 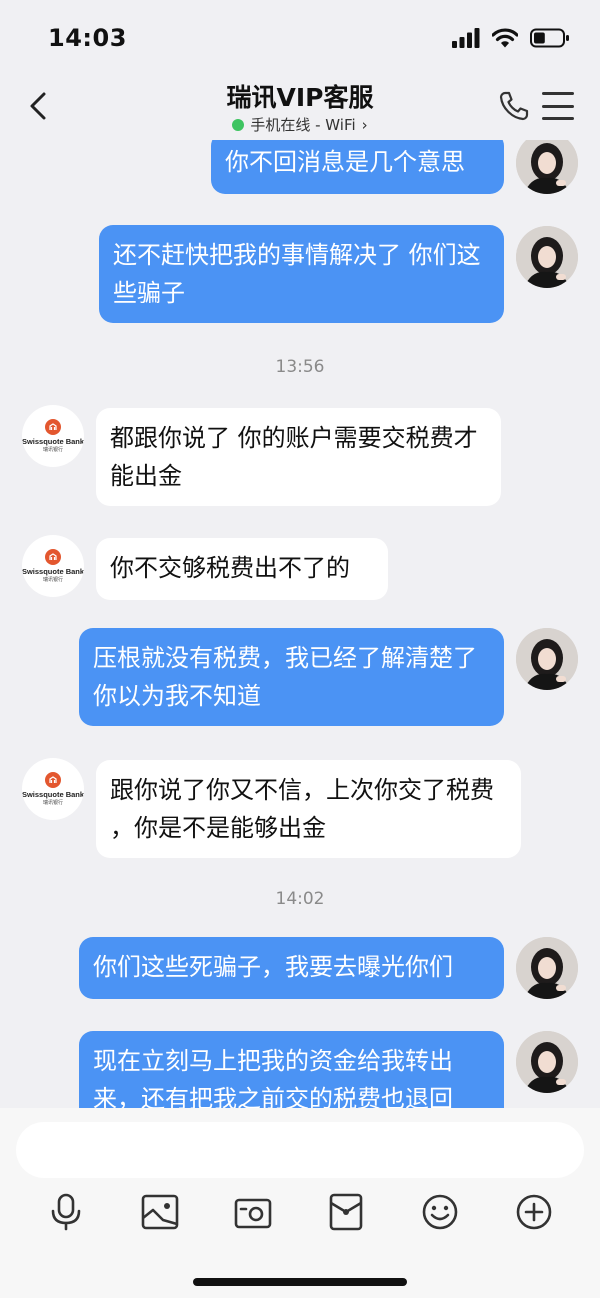 I want to click on camera-button, so click(x=253, y=1212).